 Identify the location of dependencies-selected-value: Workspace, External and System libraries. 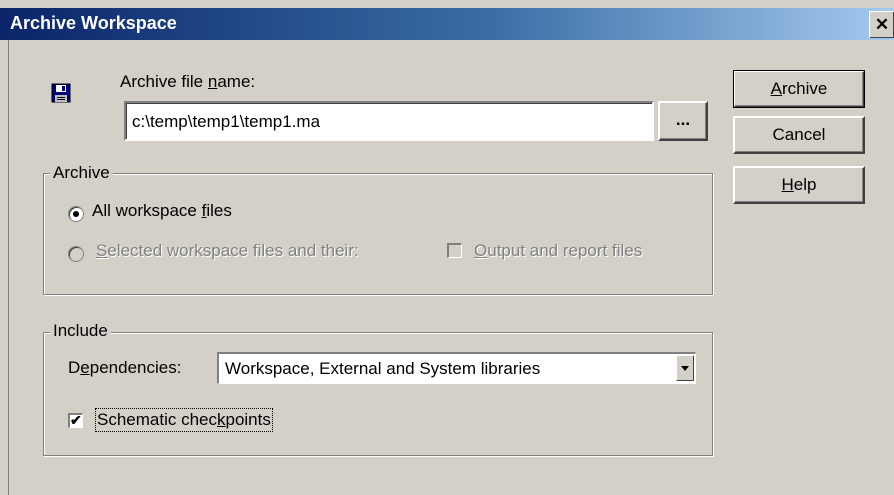
(383, 368).